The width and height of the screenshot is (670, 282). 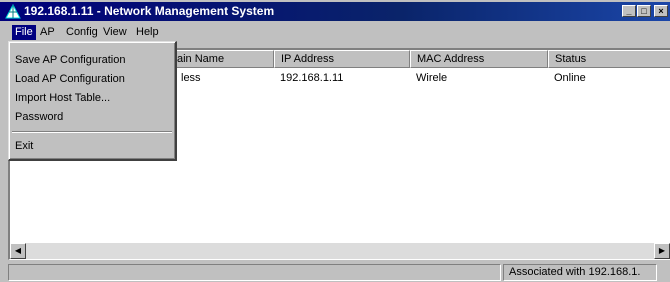 I want to click on cell-ip: 192.168.1.11, so click(x=312, y=78).